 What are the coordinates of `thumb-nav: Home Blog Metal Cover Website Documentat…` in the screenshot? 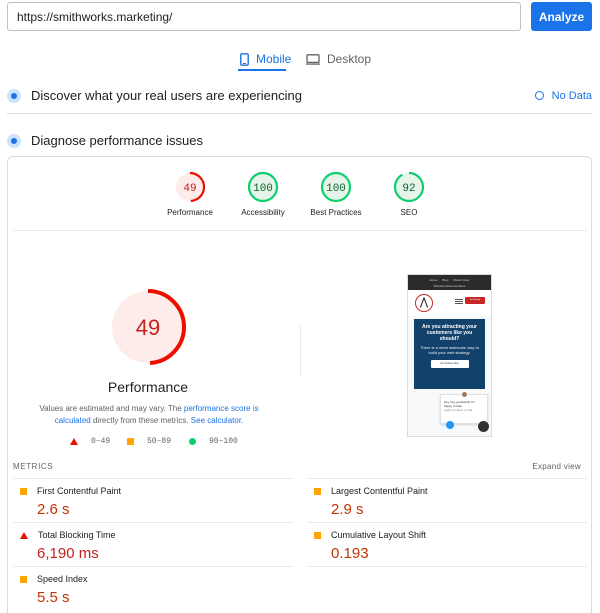 It's located at (449, 282).